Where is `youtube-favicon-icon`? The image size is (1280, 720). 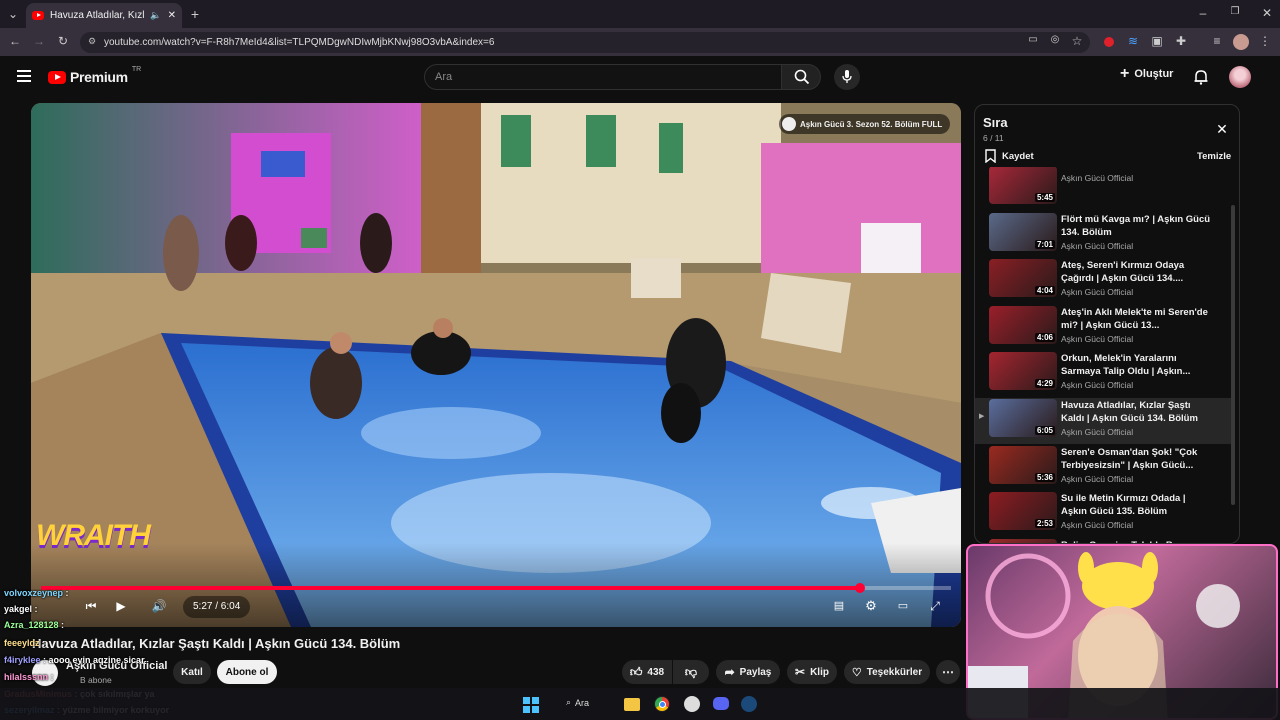
youtube-favicon-icon is located at coordinates (38, 15).